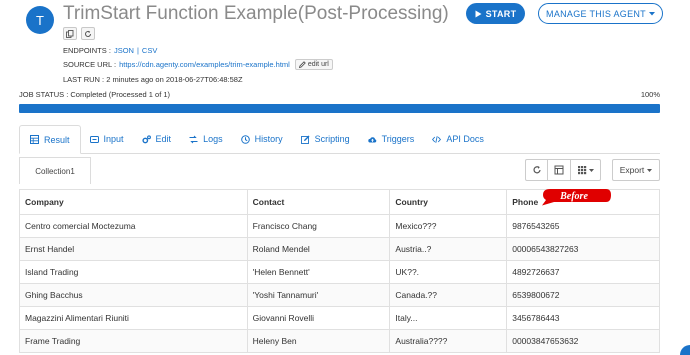 The image size is (690, 355). Describe the element at coordinates (302, 64) in the screenshot. I see `pencil-icon` at that location.